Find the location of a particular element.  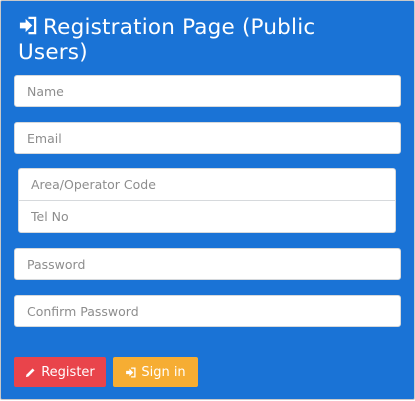

page-title: Registration Page (Public Users) is located at coordinates (198, 40).